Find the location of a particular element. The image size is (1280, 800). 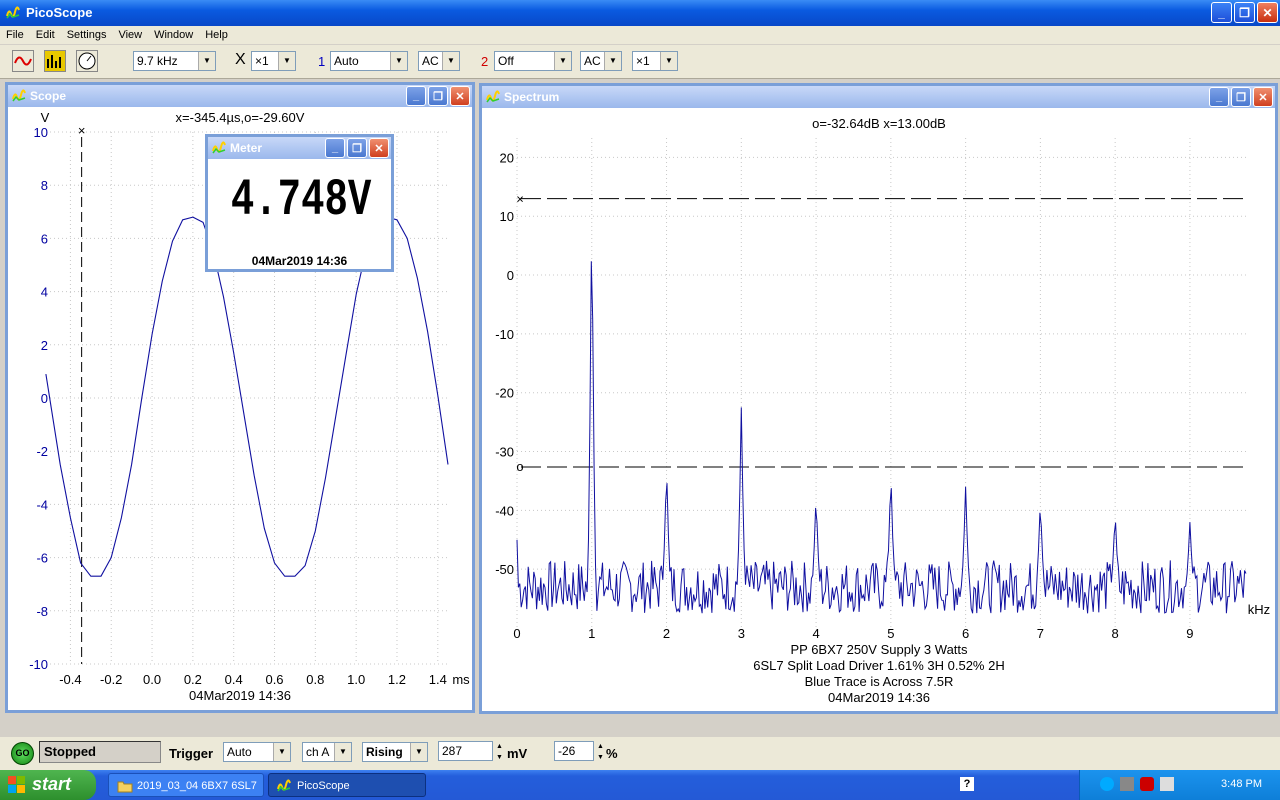

menu-view: View is located at coordinates (130, 35).